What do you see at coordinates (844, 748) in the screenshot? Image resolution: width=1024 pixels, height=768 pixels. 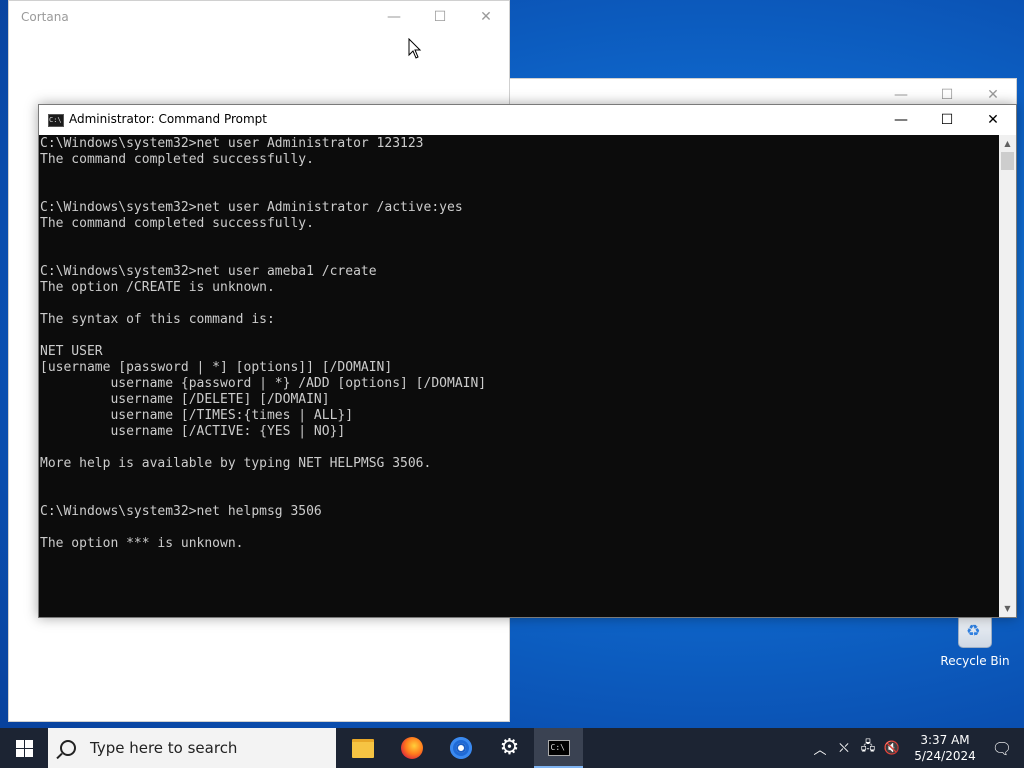 I see `network-disconnected-icon: ⛌` at bounding box center [844, 748].